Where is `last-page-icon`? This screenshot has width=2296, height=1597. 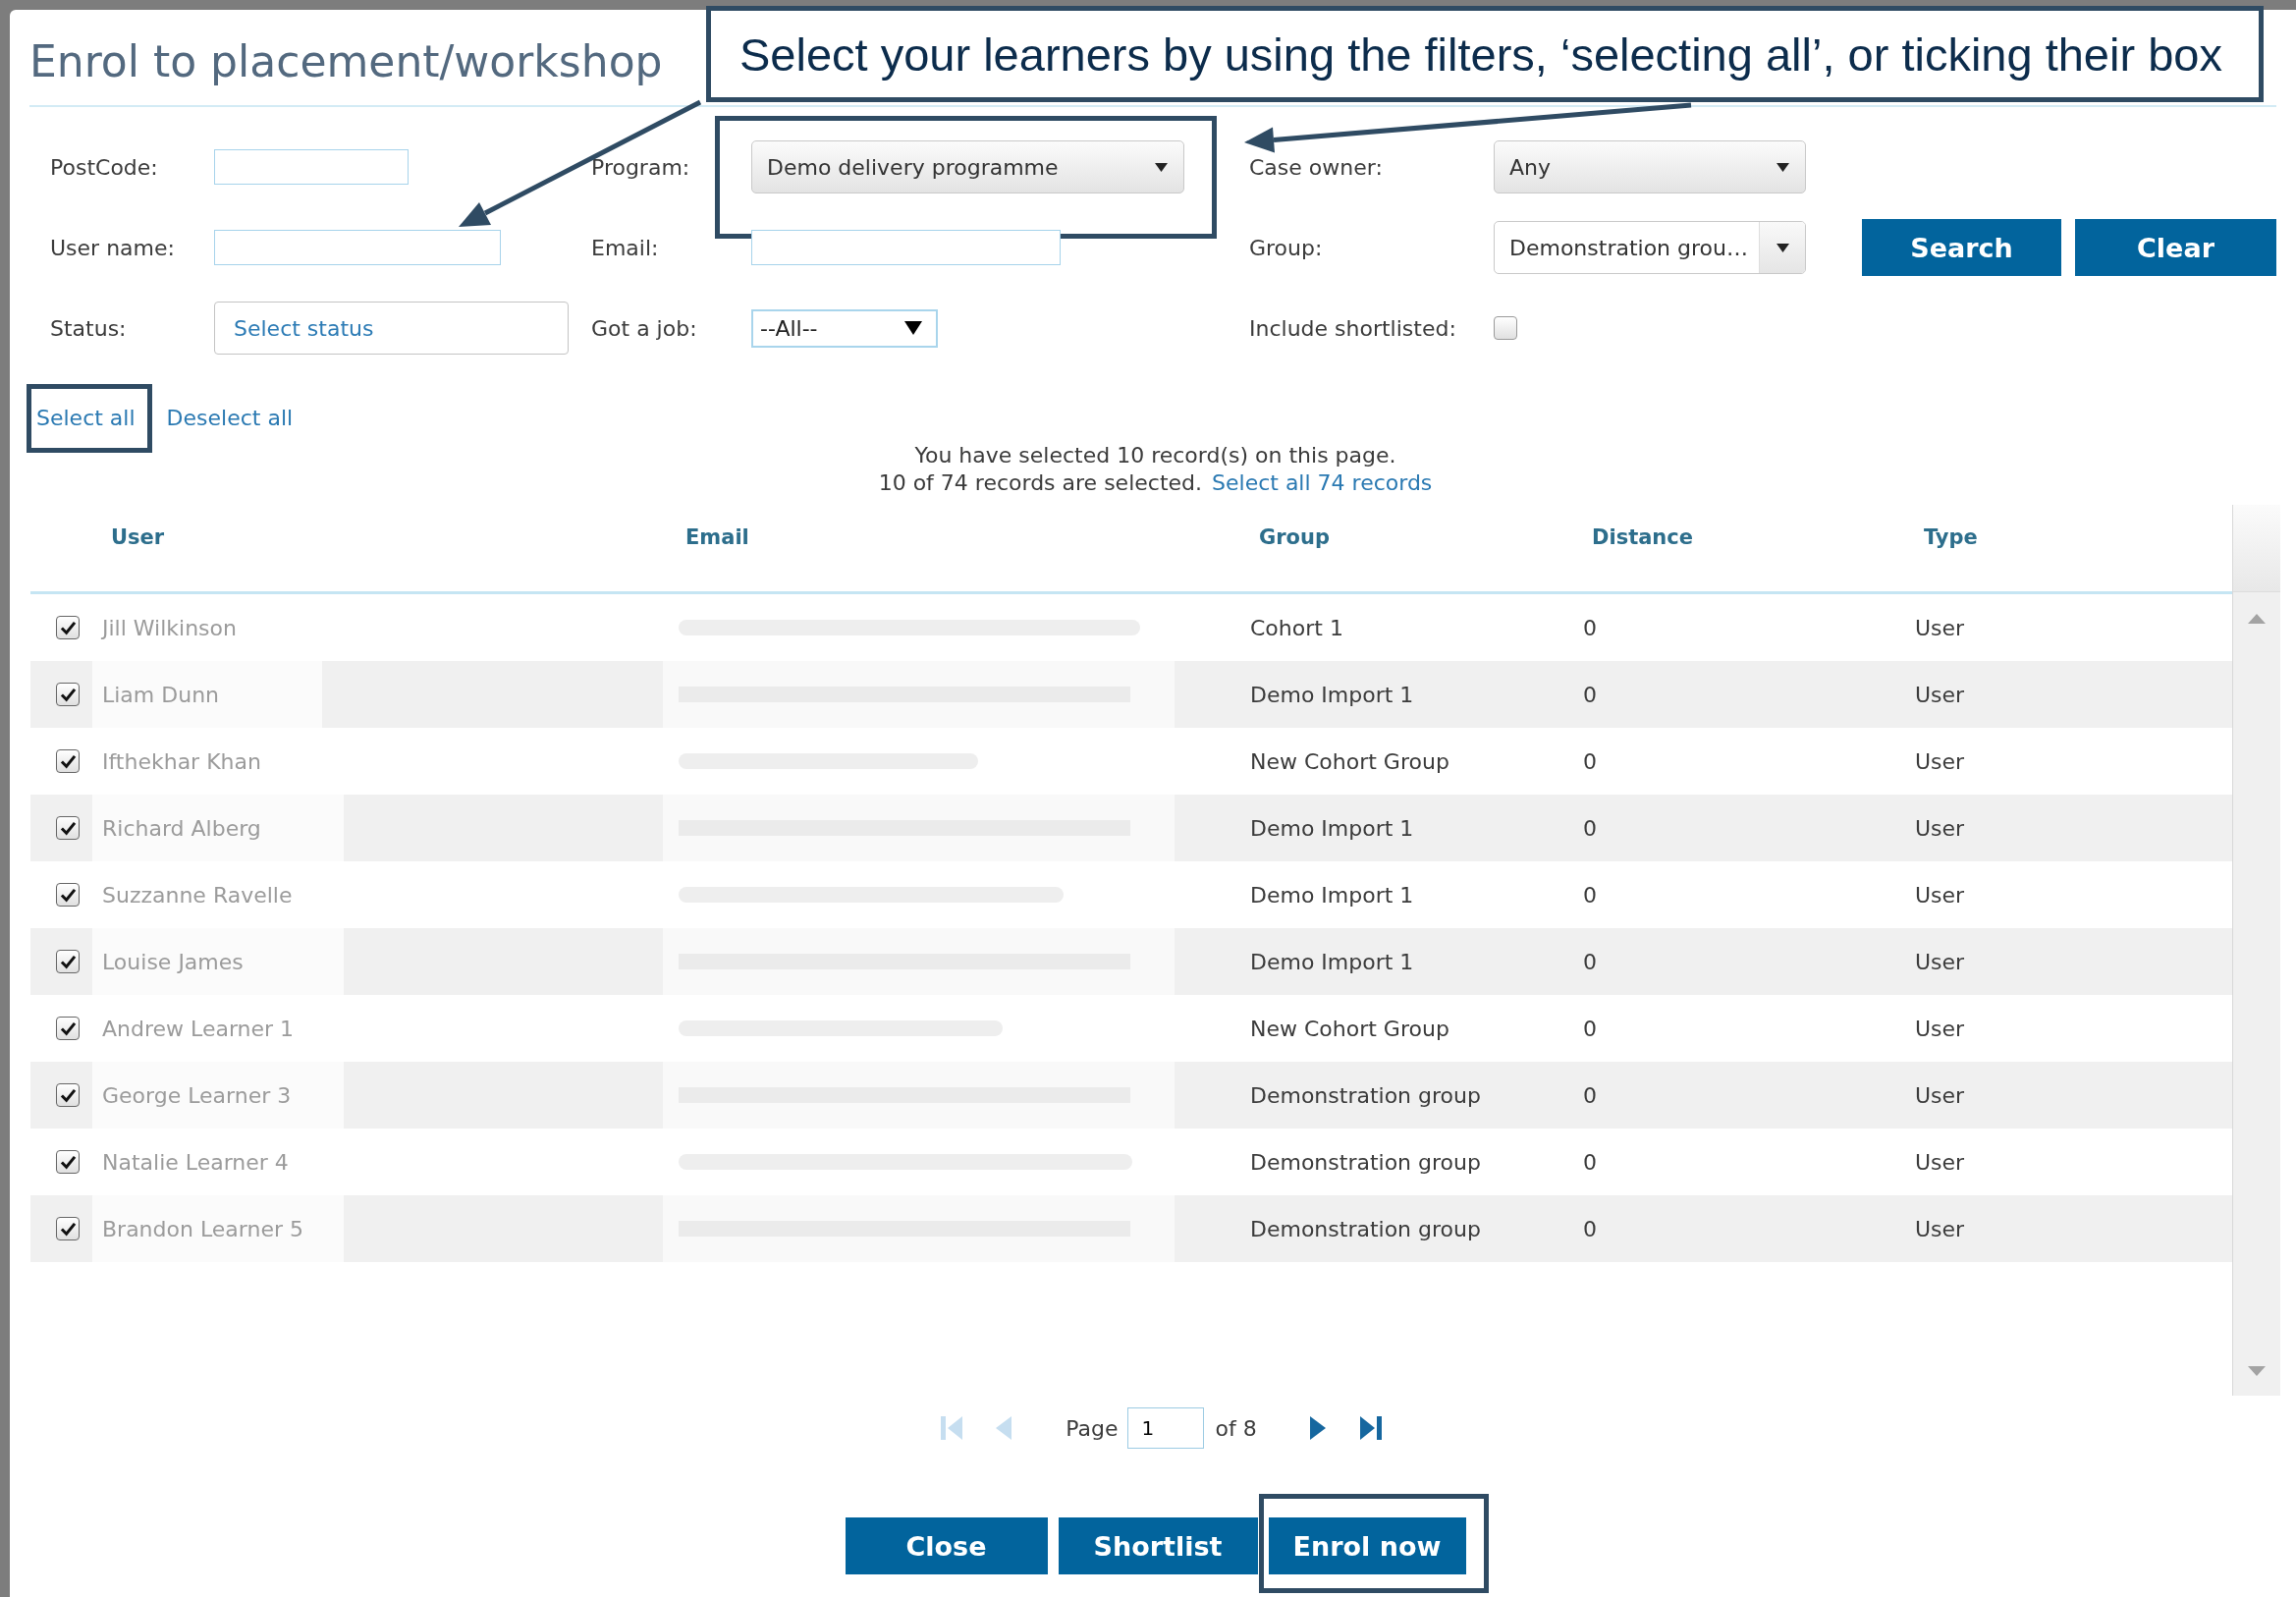
last-page-icon is located at coordinates (1370, 1428).